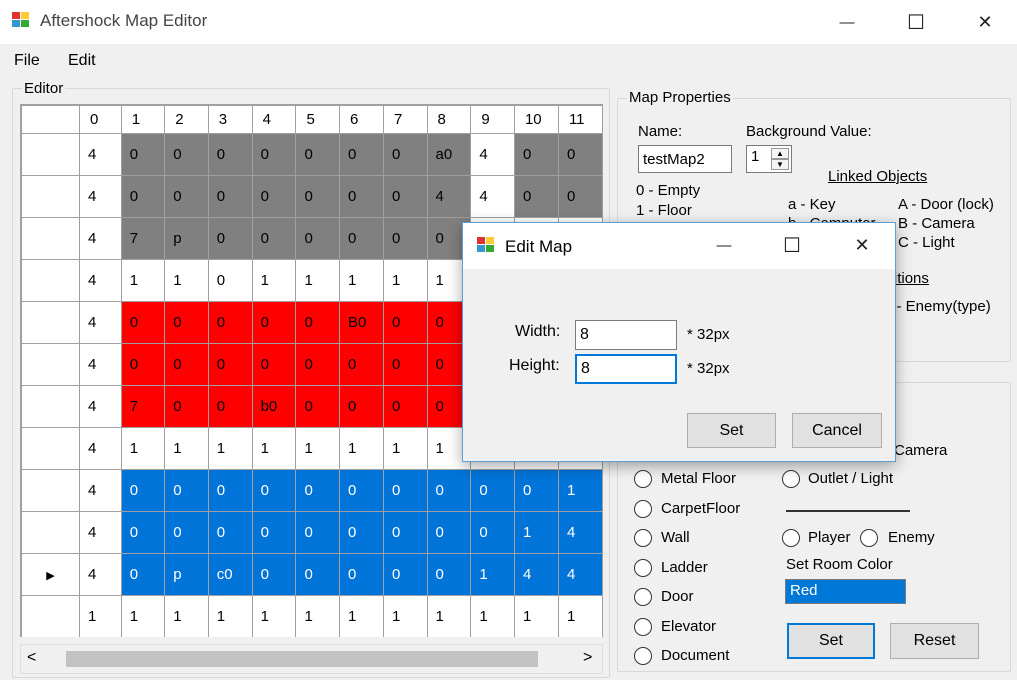 This screenshot has height=680, width=1017. I want to click on column-header: 11, so click(580, 119).